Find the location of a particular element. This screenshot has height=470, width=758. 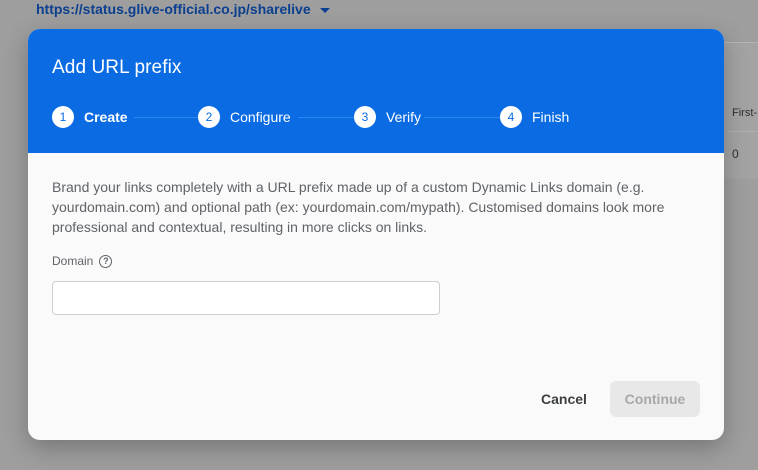

step-create: 1 Create is located at coordinates (90, 117).